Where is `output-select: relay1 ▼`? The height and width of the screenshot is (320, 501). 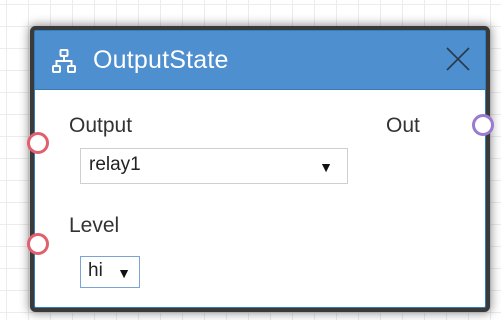
output-select: relay1 ▼ is located at coordinates (214, 166).